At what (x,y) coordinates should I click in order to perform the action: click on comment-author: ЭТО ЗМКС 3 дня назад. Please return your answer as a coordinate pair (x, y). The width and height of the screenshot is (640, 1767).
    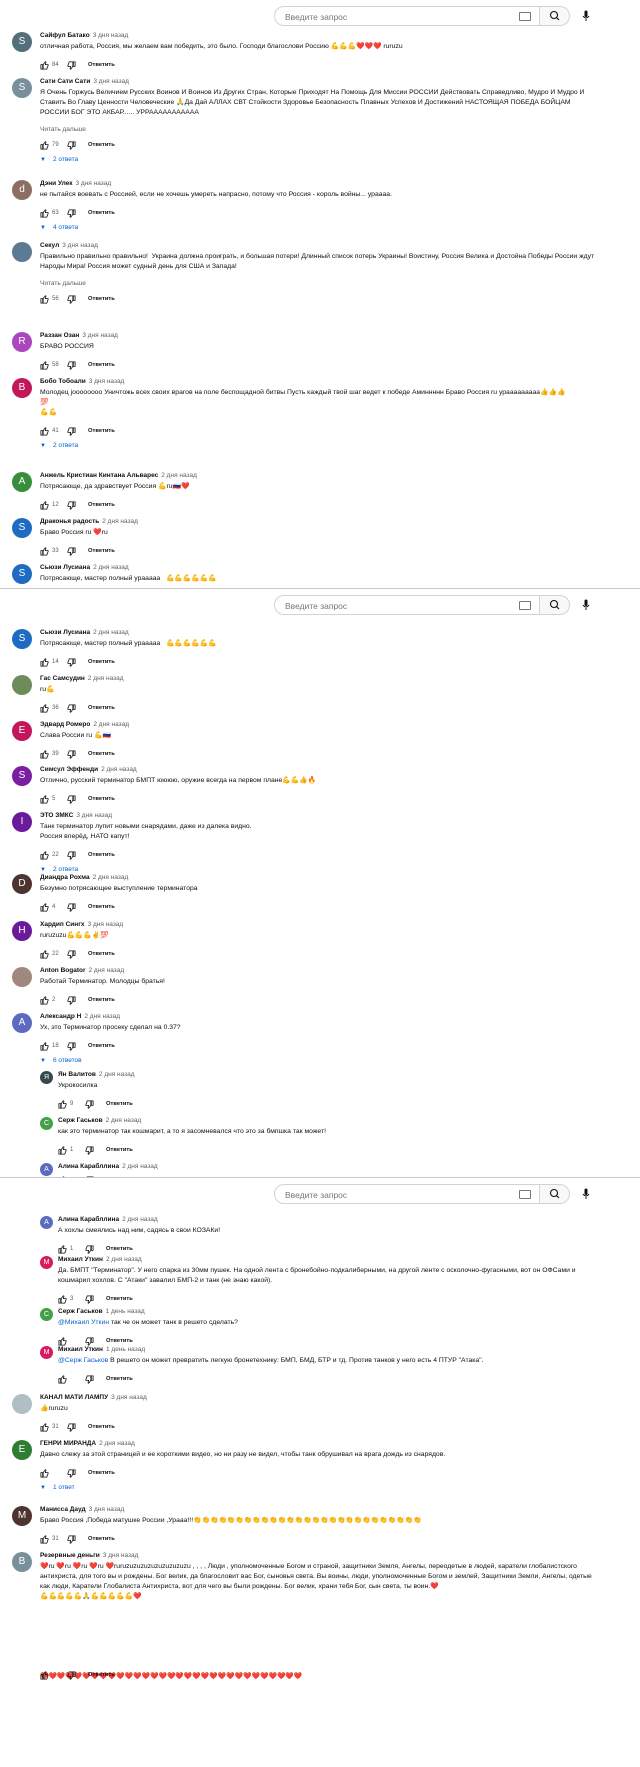
    Looking at the image, I should click on (76, 815).